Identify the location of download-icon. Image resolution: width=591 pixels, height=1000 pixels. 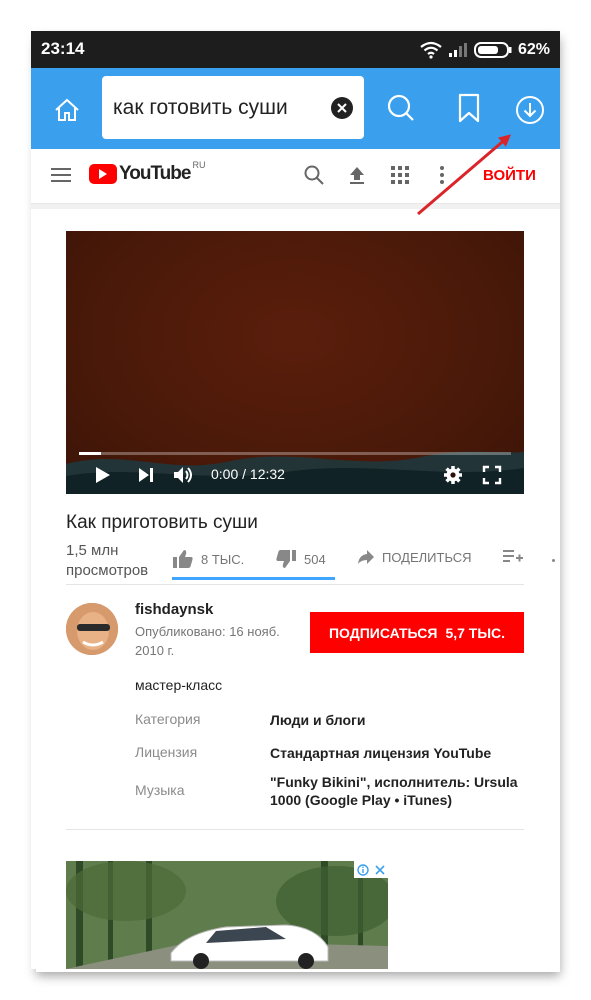
(530, 110).